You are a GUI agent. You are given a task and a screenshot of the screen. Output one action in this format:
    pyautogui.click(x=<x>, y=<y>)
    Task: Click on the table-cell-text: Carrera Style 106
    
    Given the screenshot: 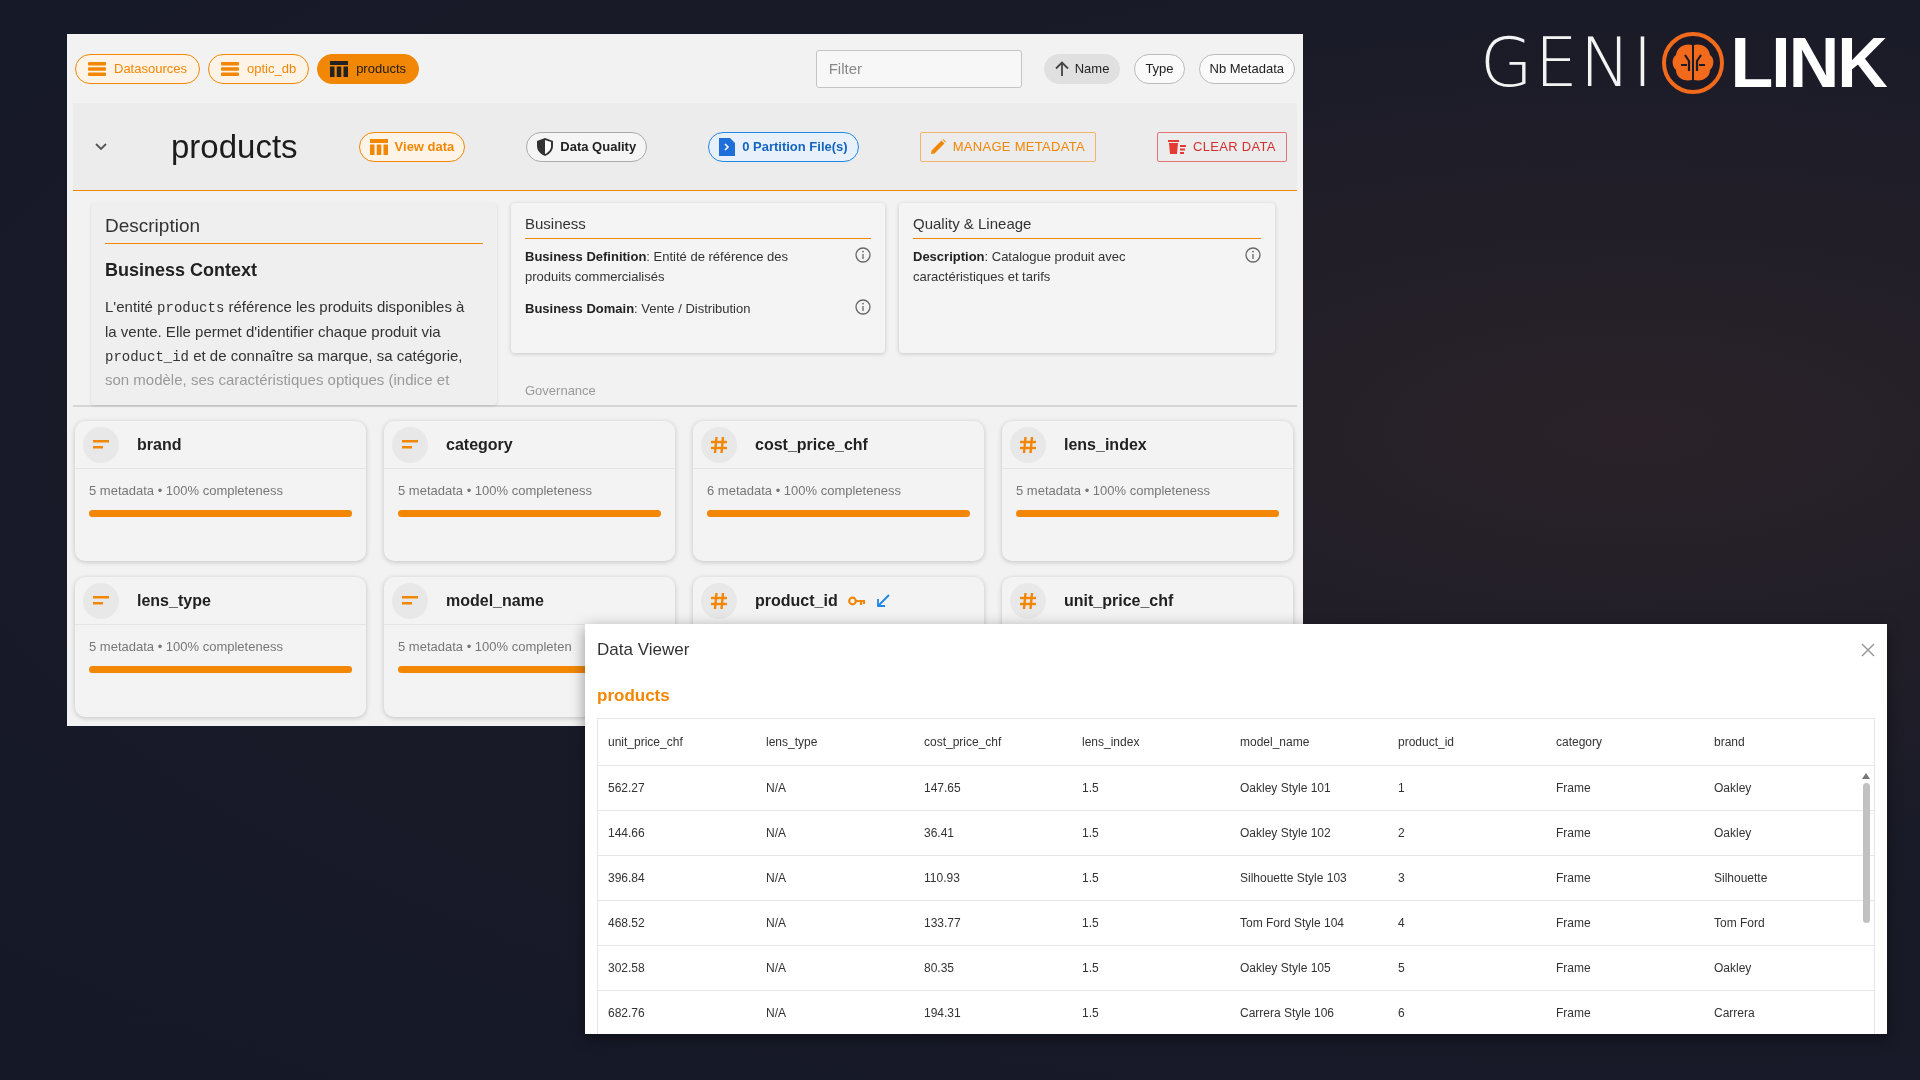 What is the action you would take?
    pyautogui.click(x=1287, y=1013)
    